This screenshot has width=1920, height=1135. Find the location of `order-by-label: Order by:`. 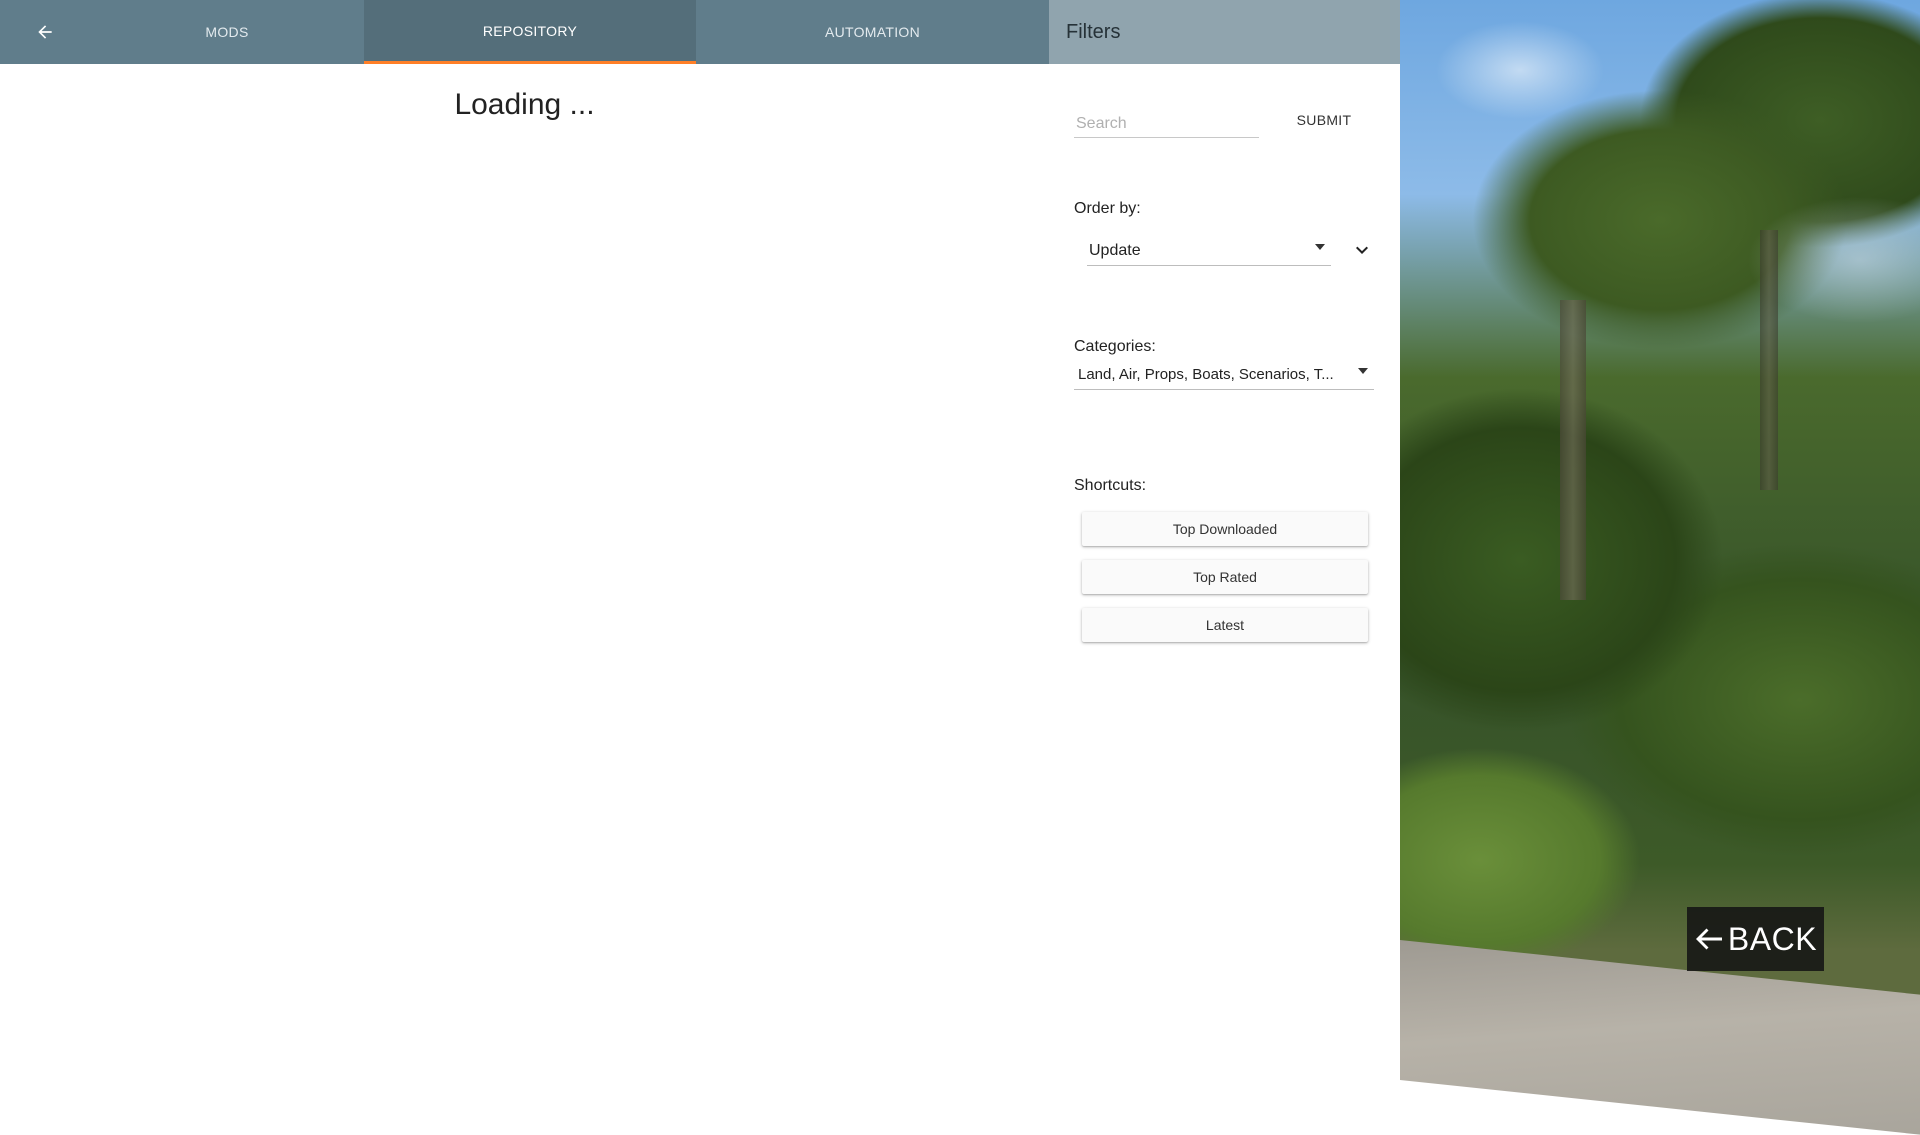

order-by-label: Order by: is located at coordinates (1107, 208).